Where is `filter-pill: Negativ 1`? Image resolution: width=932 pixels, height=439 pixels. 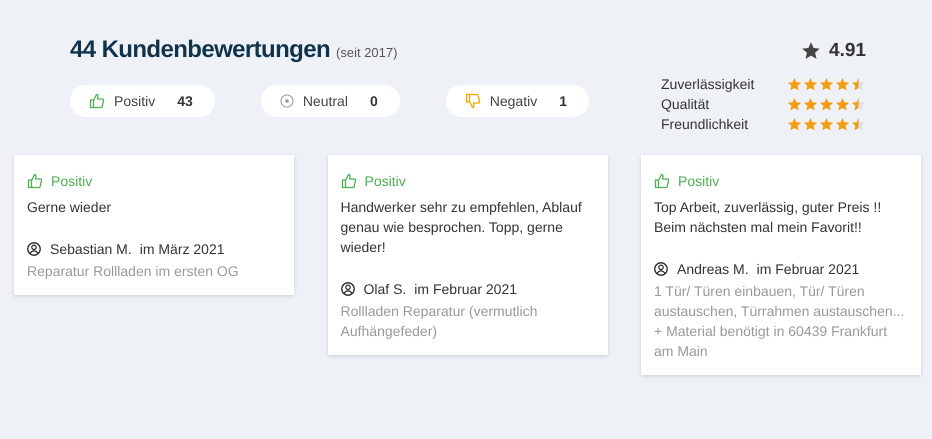 filter-pill: Negativ 1 is located at coordinates (518, 101).